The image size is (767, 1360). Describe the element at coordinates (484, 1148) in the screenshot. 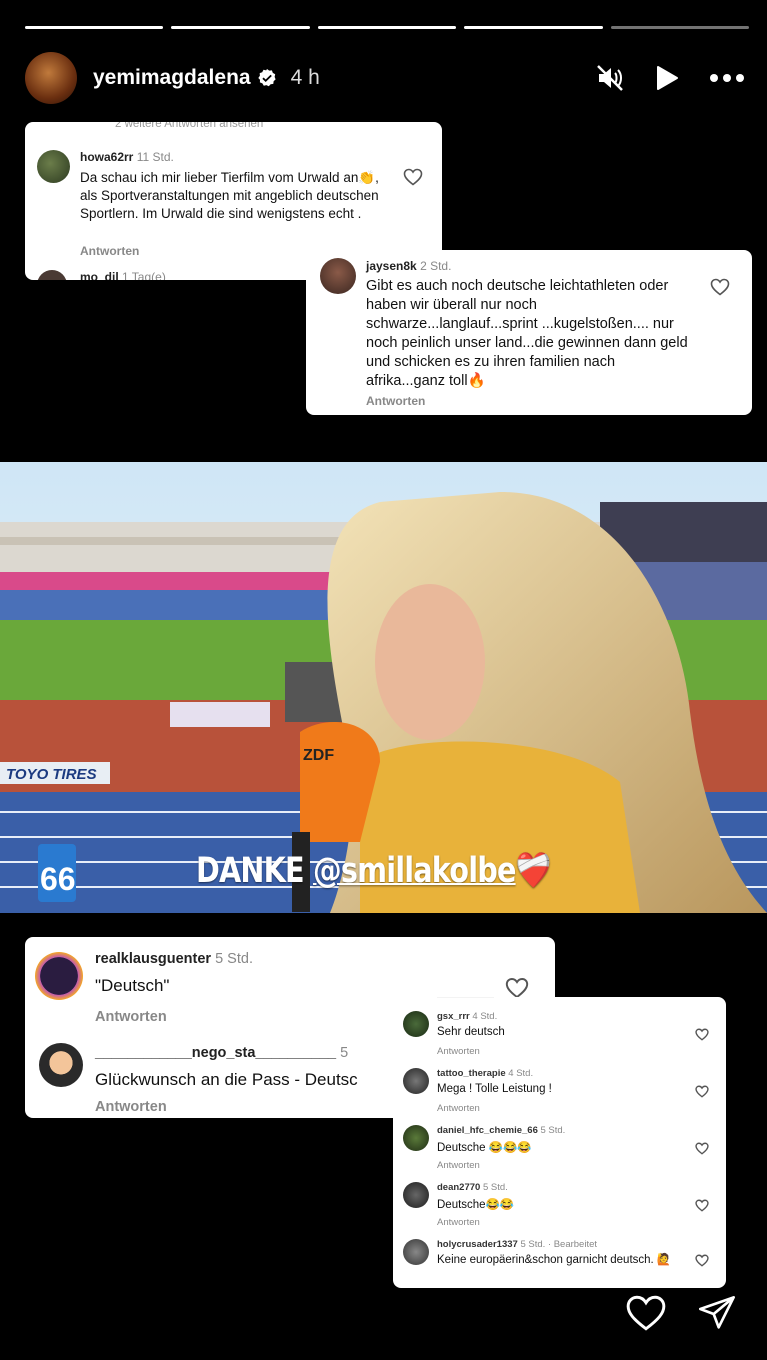

I see `comment-text: Deutsche 😂😂😂` at that location.